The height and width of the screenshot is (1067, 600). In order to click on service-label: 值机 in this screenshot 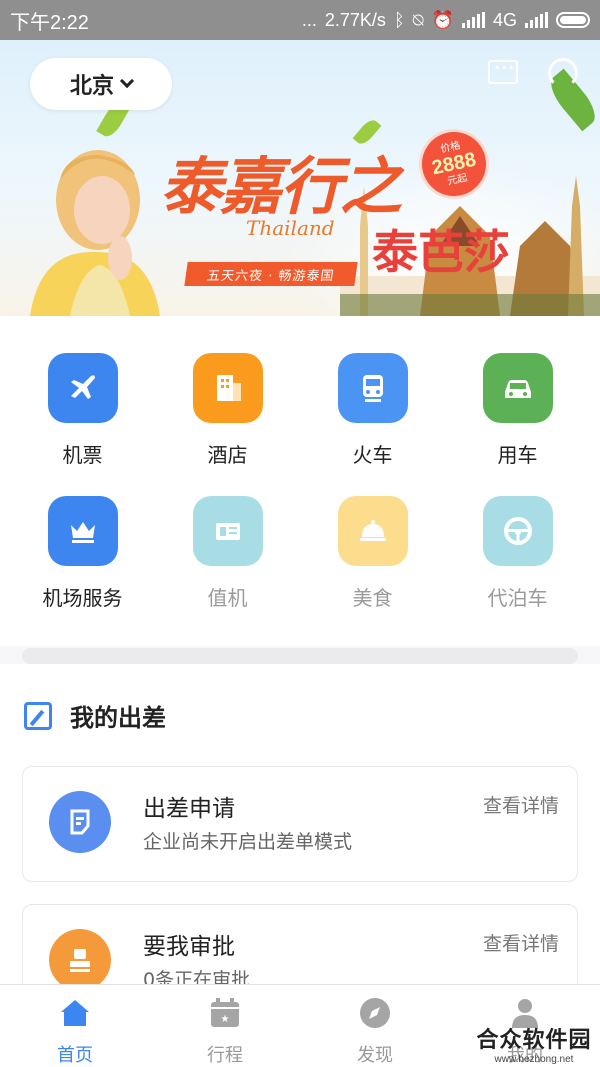, I will do `click(227, 598)`.